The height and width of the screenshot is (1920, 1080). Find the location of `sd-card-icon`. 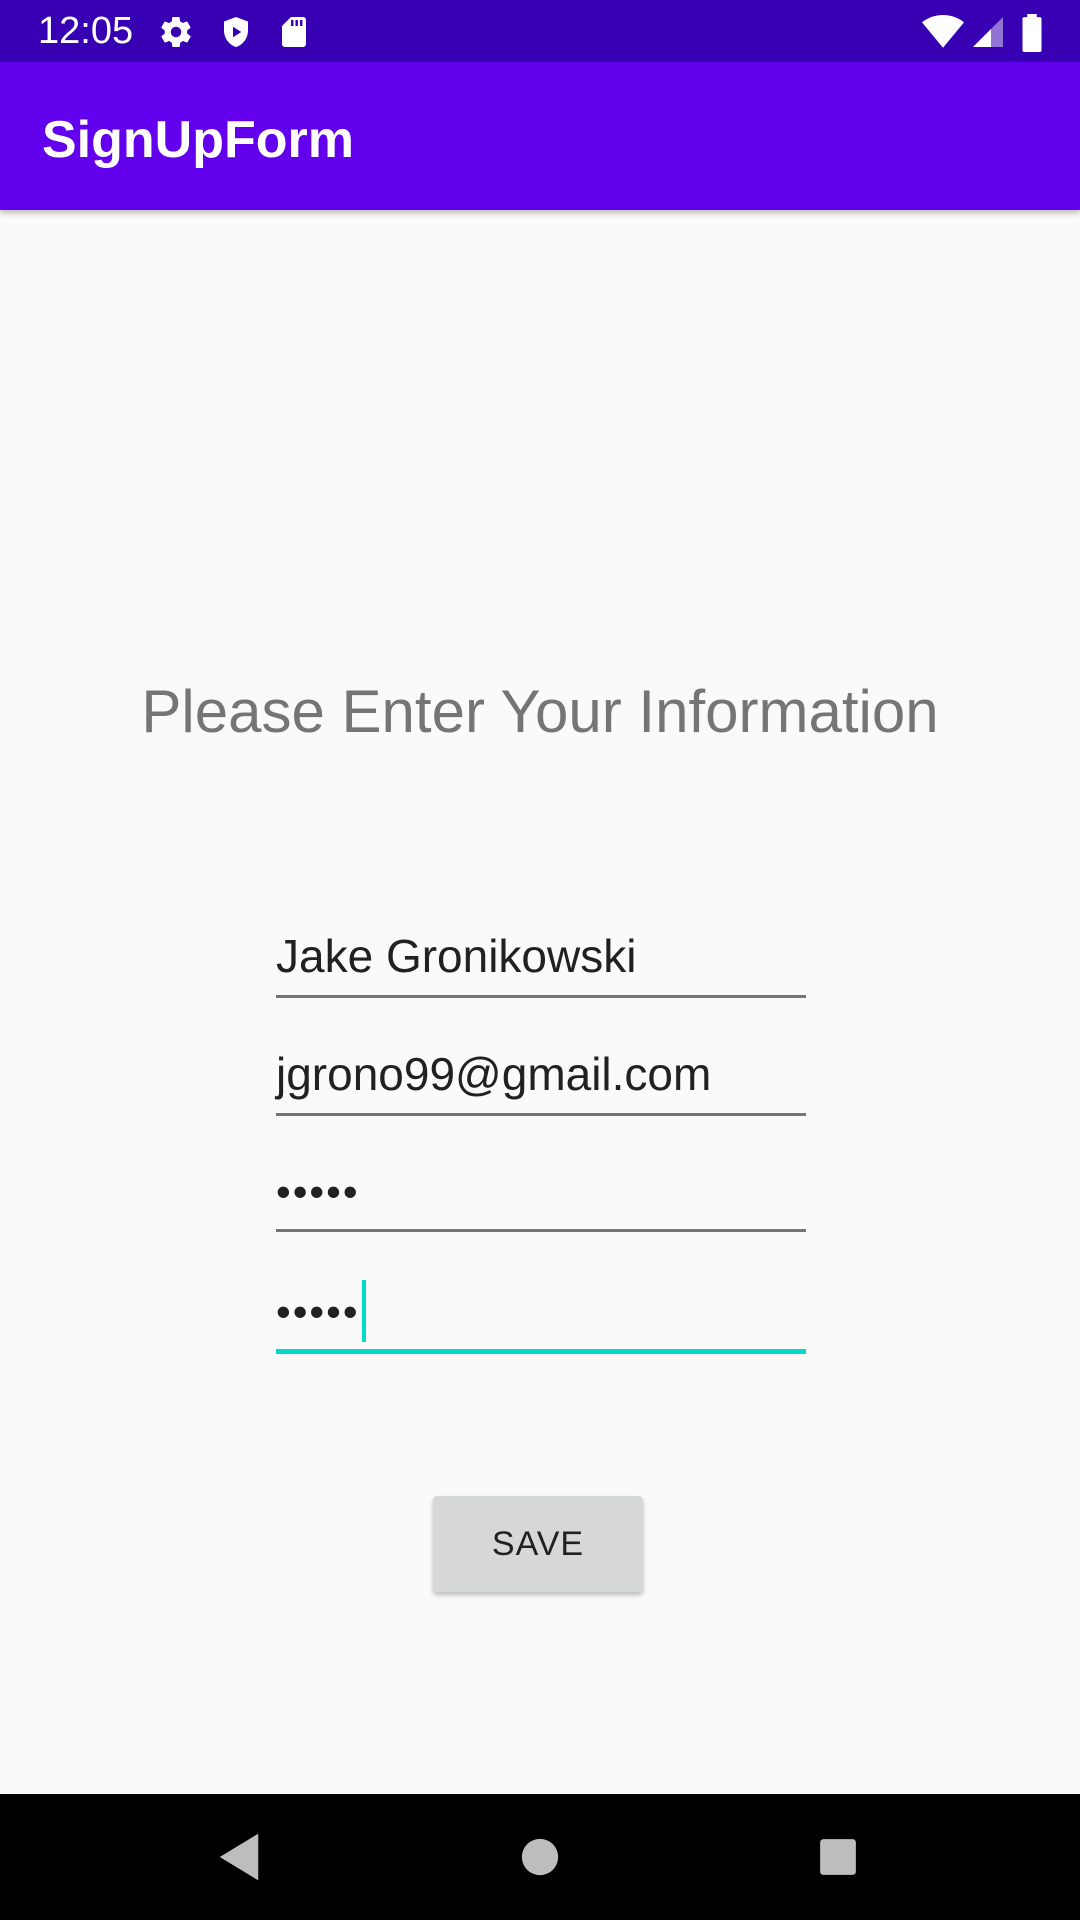

sd-card-icon is located at coordinates (294, 32).